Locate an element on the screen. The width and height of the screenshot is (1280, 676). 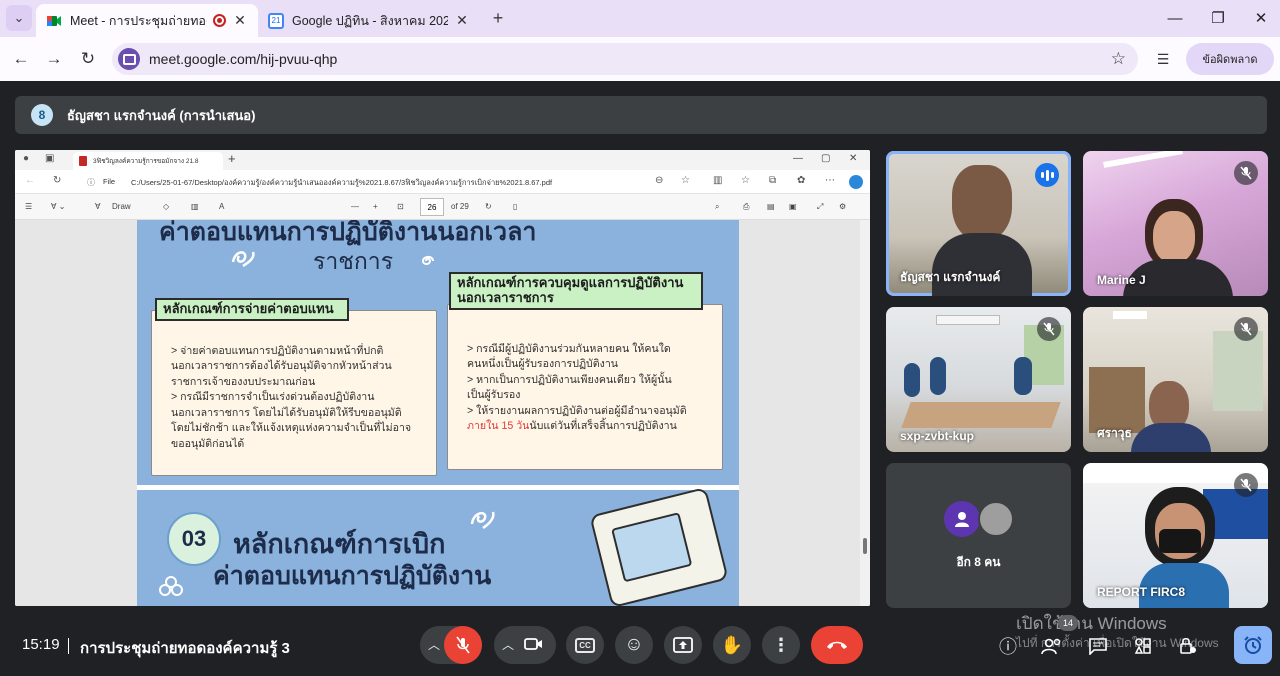
profile-error-button: ข้อผิดพลาด is located at coordinates (1230, 59).